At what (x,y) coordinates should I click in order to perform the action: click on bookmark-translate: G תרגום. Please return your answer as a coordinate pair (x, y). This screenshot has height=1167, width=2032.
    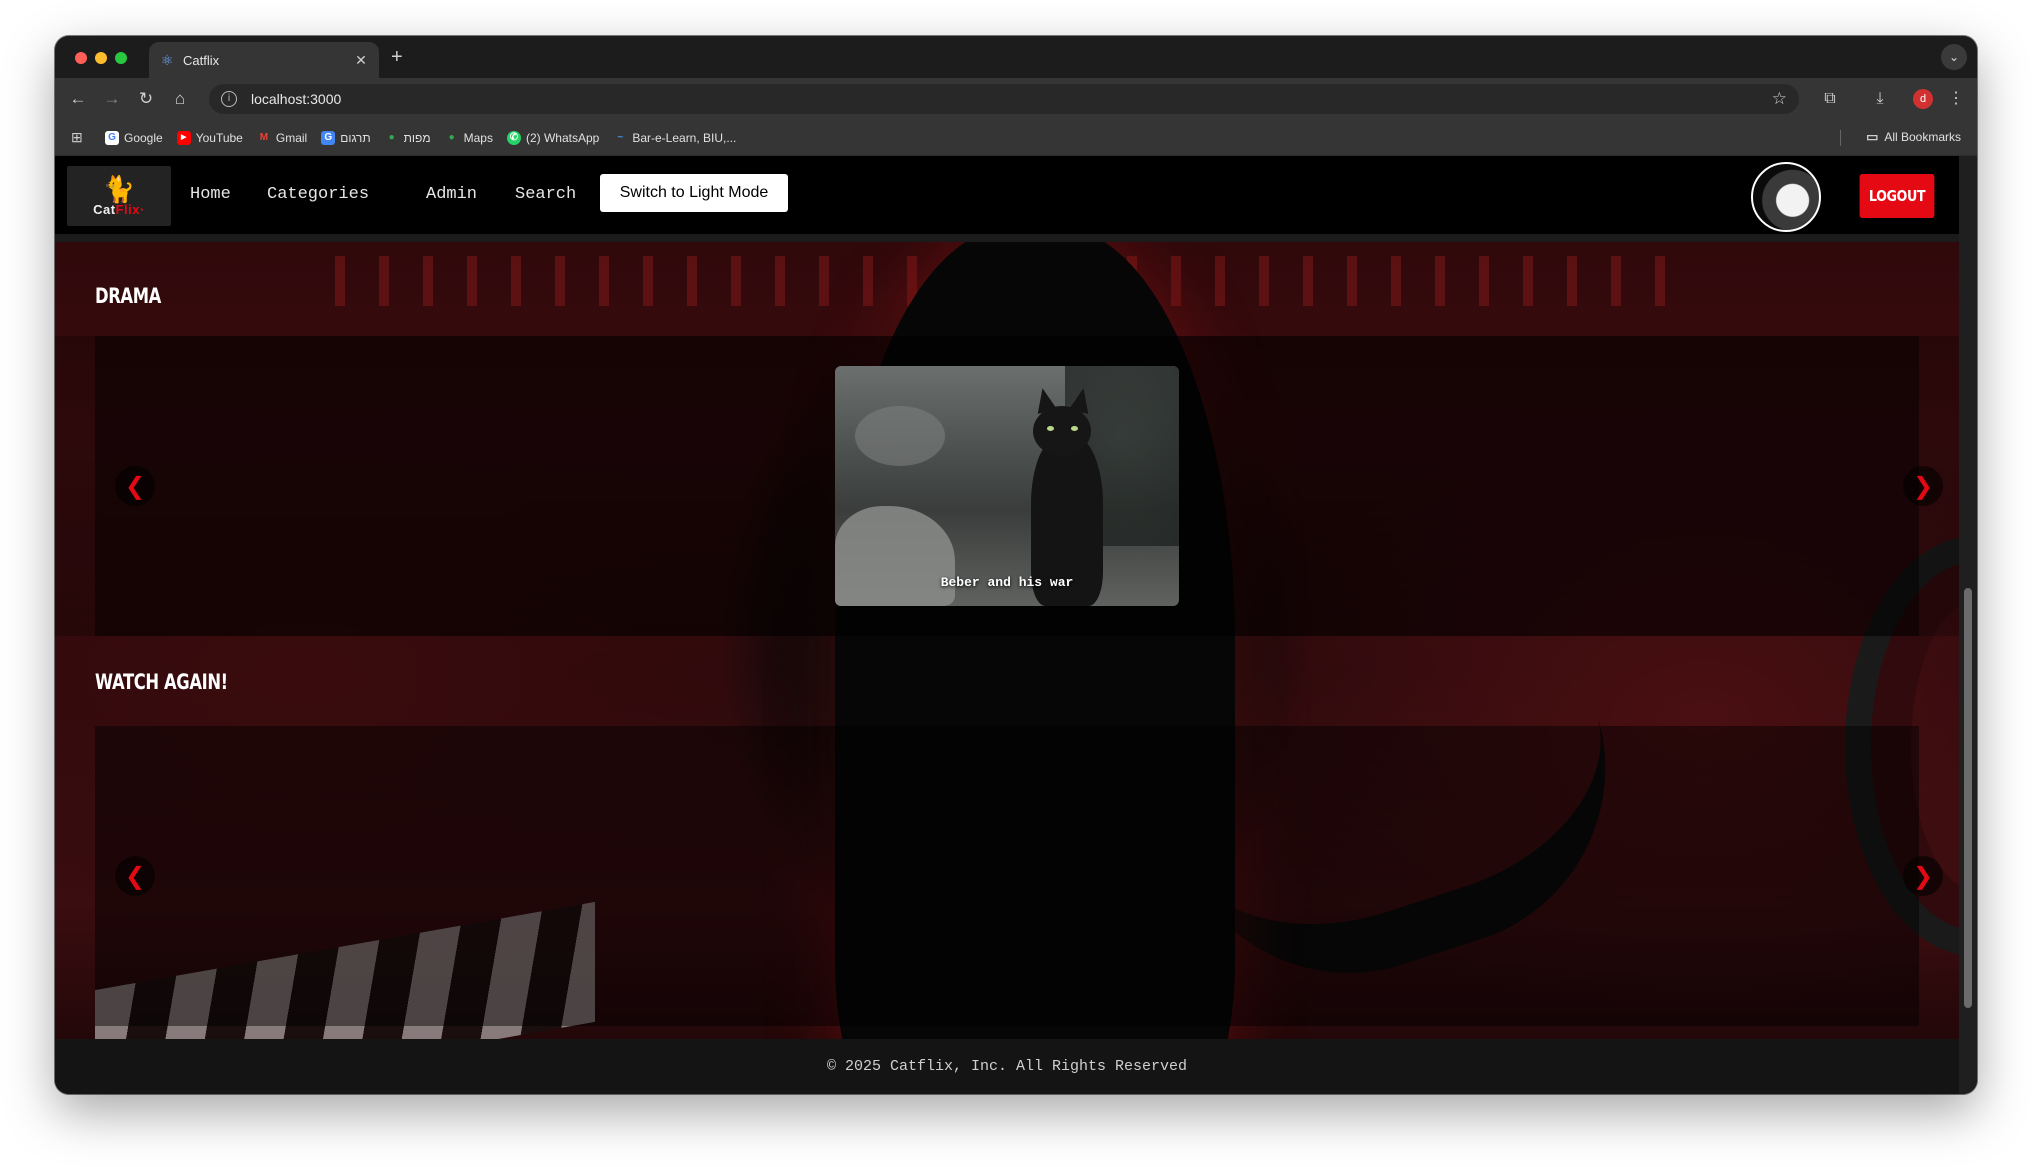
    Looking at the image, I should click on (346, 137).